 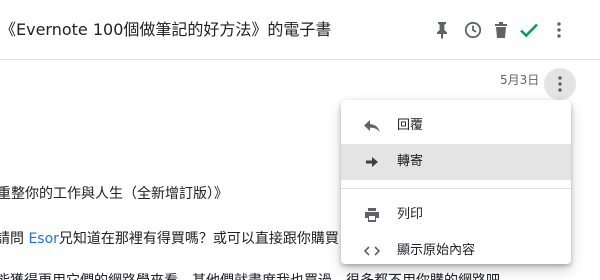 What do you see at coordinates (372, 215) in the screenshot?
I see `print-icon` at bounding box center [372, 215].